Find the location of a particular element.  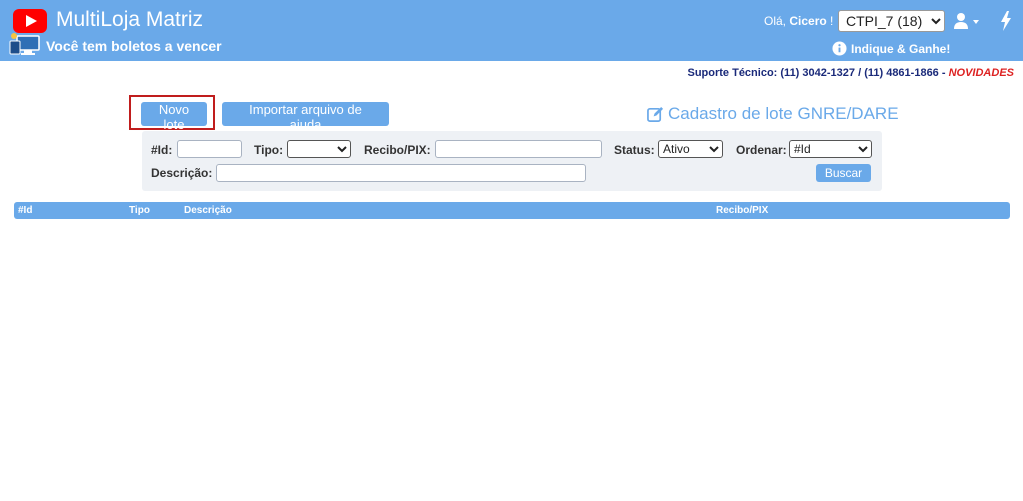

status-select: Ativo is located at coordinates (690, 149).